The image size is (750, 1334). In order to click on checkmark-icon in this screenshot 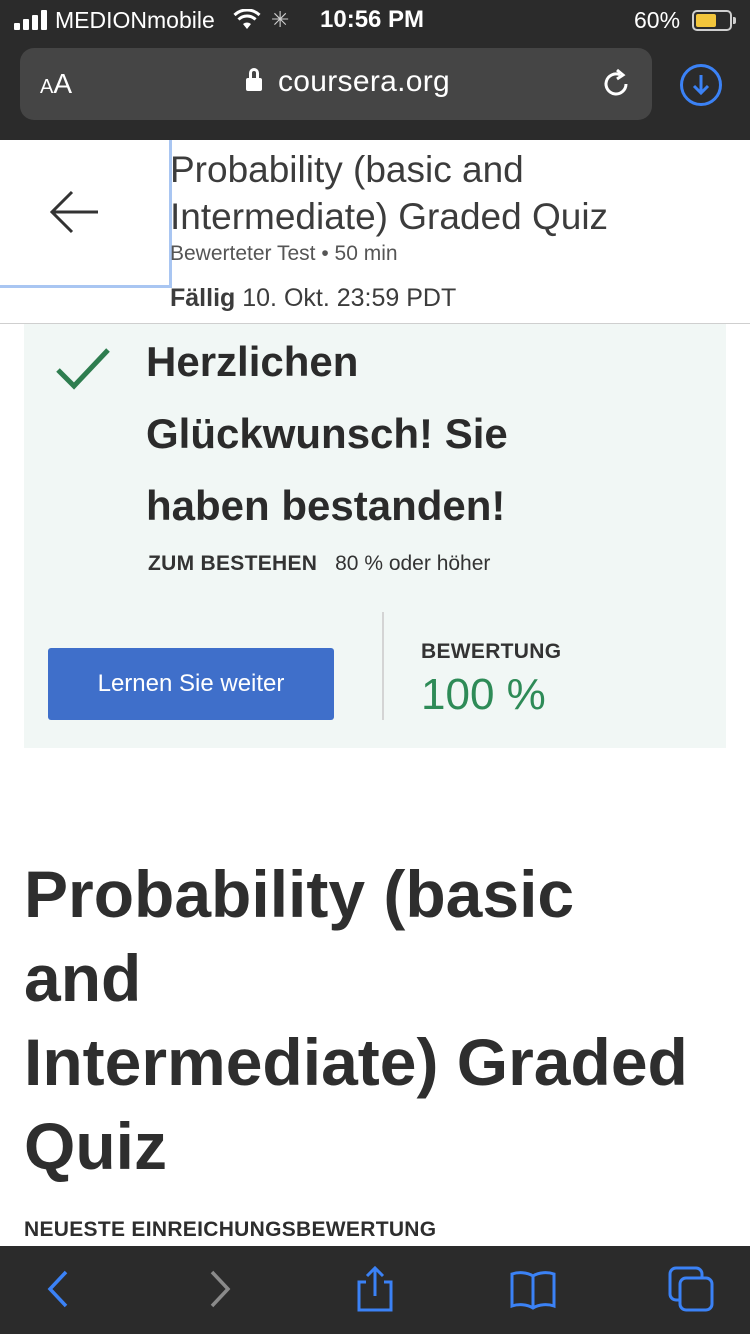, I will do `click(83, 369)`.